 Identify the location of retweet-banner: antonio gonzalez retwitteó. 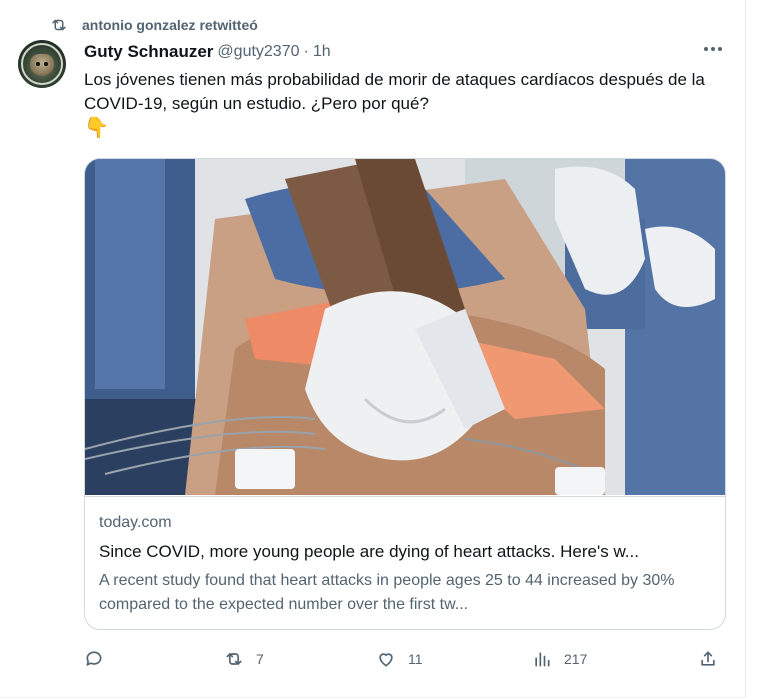
(154, 25).